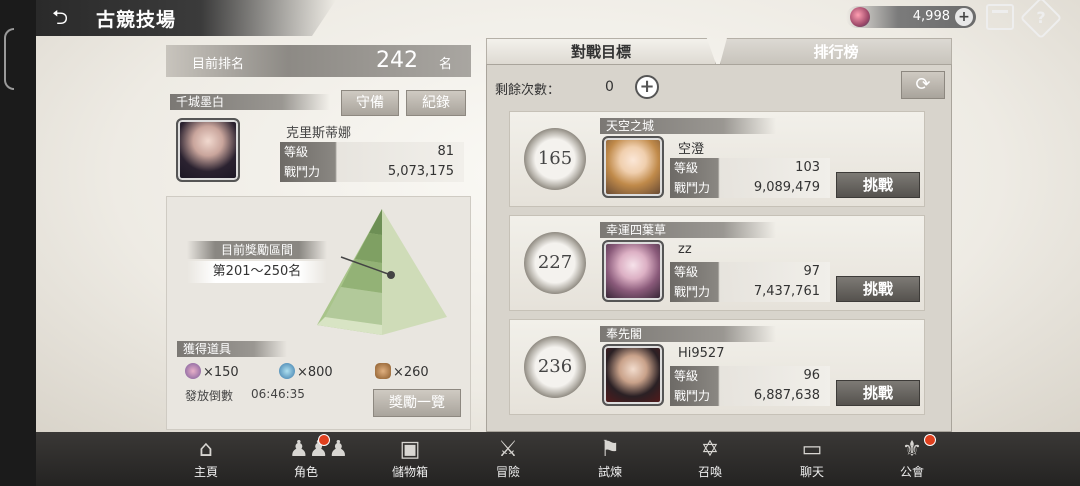 The height and width of the screenshot is (486, 1080). Describe the element at coordinates (186, 18) in the screenshot. I see `title-brush-bg` at that location.